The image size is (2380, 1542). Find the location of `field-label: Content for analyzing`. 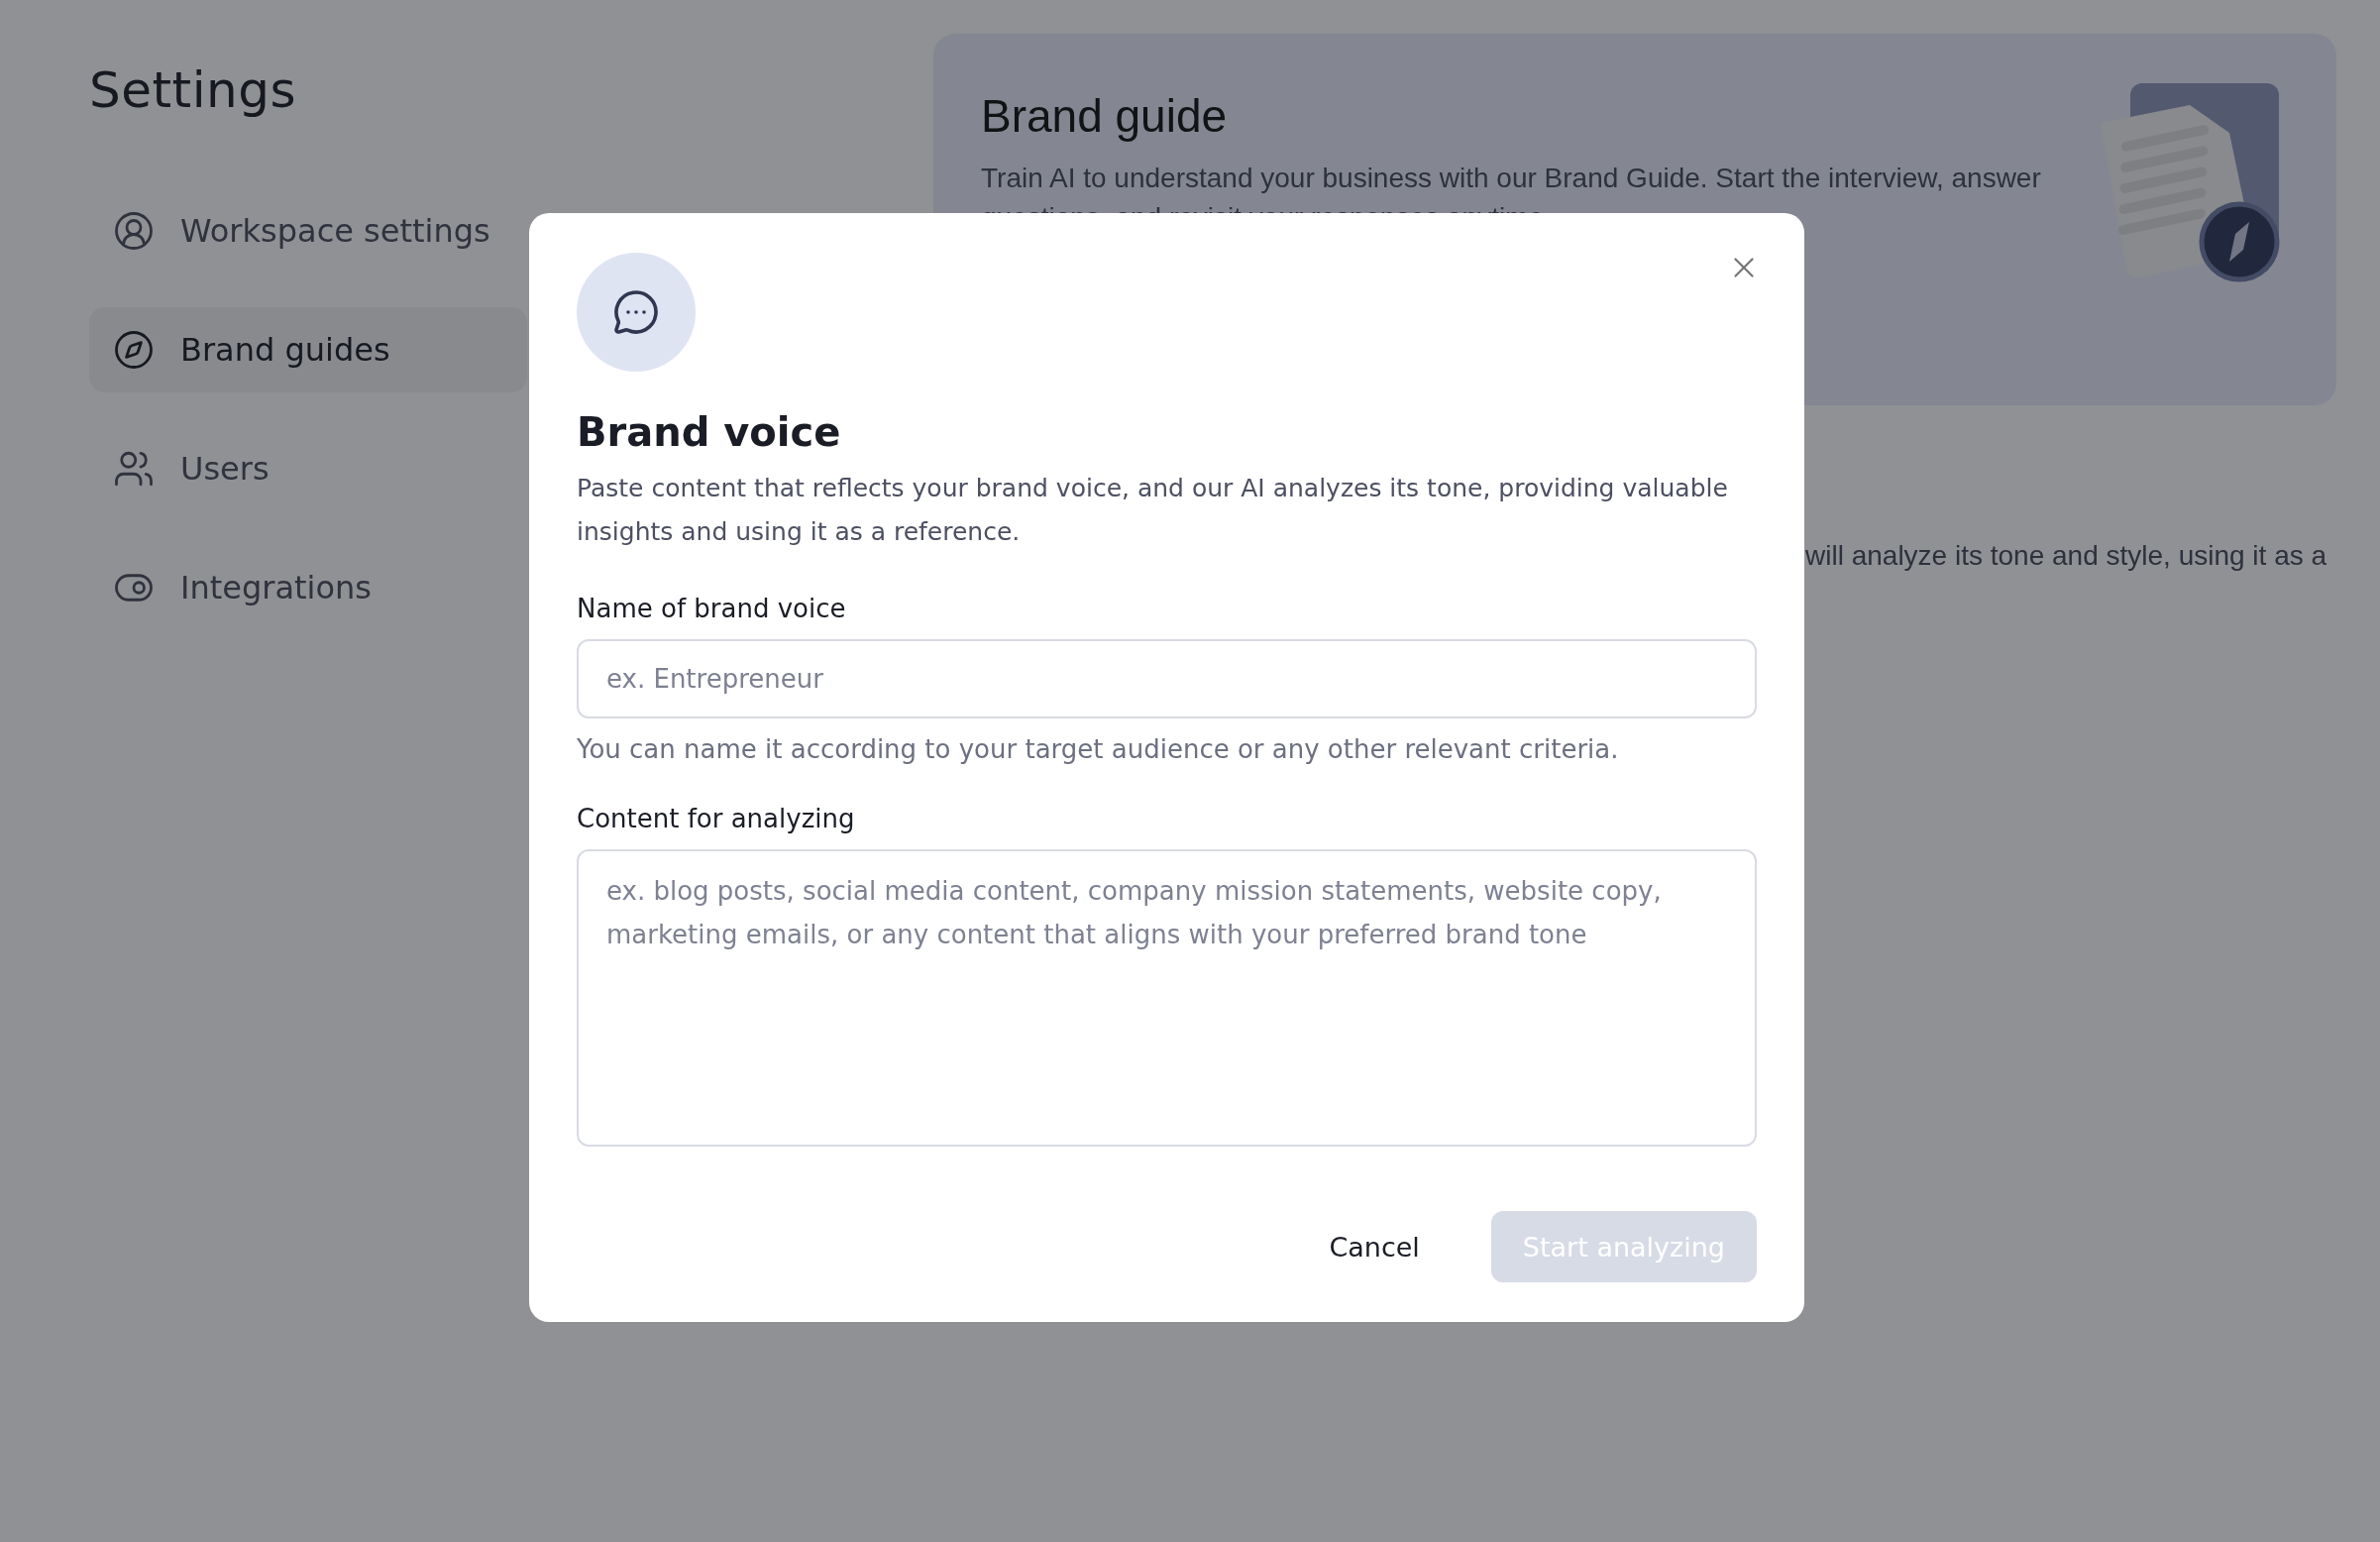

field-label: Content for analyzing is located at coordinates (716, 818).